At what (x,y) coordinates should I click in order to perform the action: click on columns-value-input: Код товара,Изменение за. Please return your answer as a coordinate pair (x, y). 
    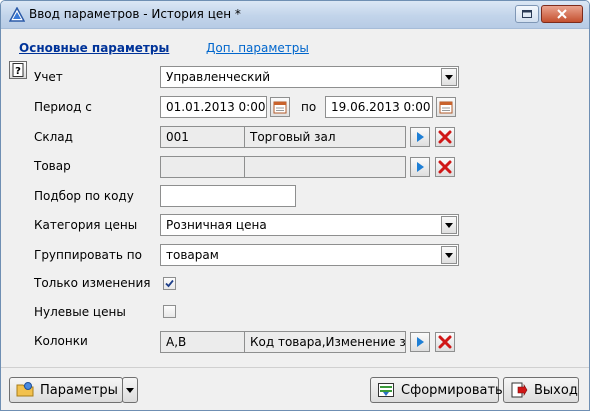
    Looking at the image, I should click on (325, 342).